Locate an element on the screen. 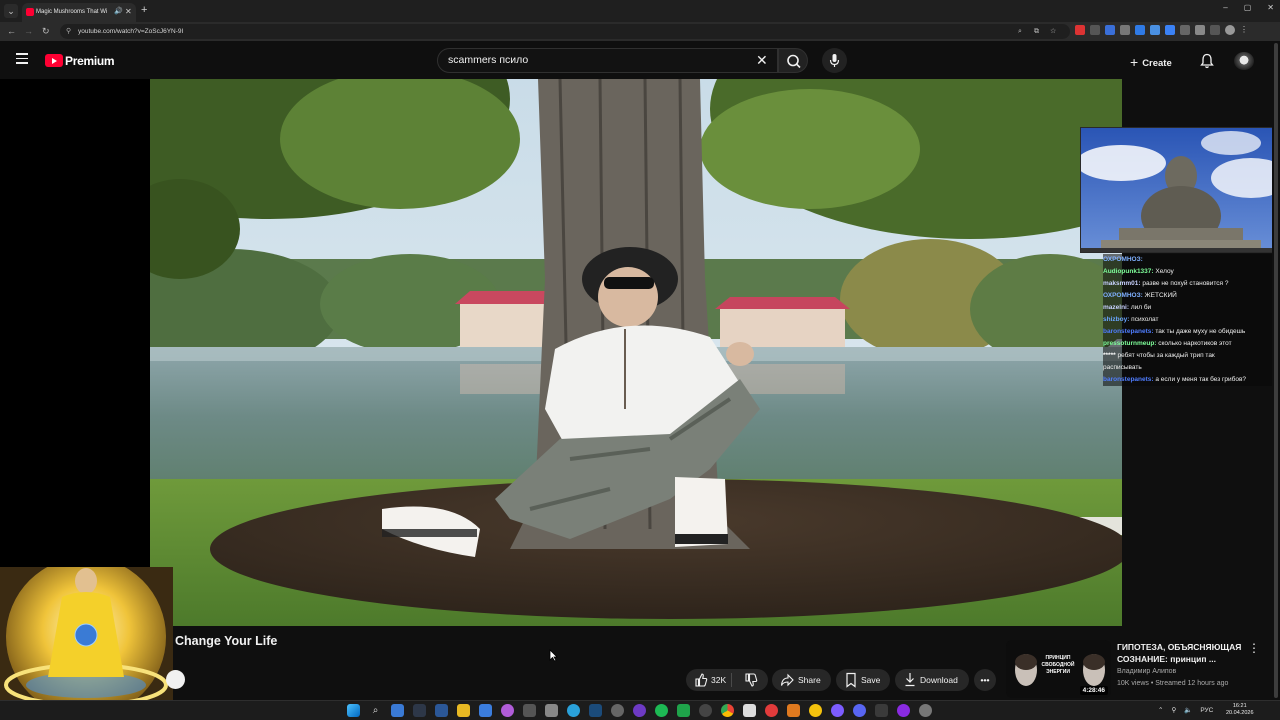  like-count: 32K is located at coordinates (718, 680).